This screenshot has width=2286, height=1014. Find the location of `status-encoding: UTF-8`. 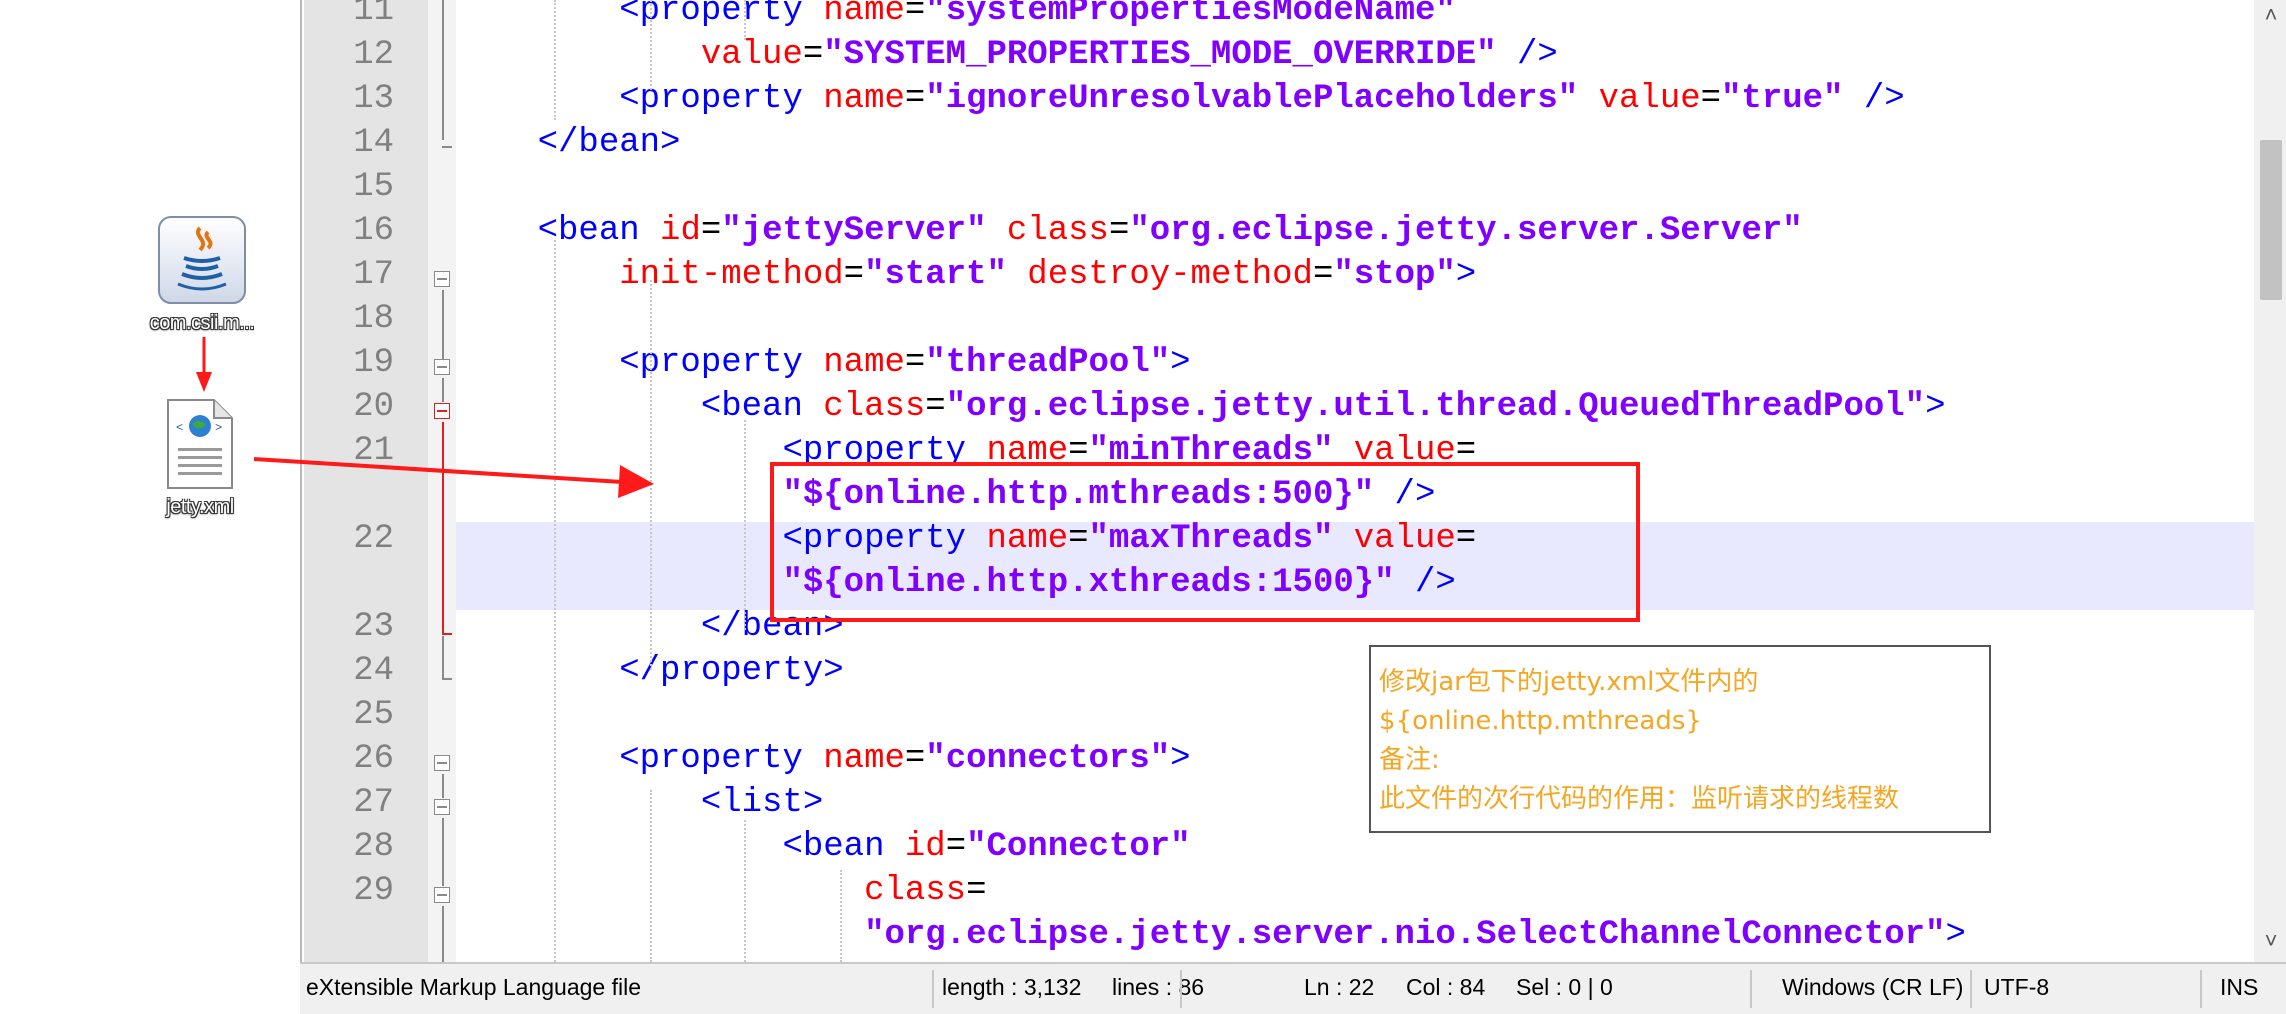

status-encoding: UTF-8 is located at coordinates (2017, 987).